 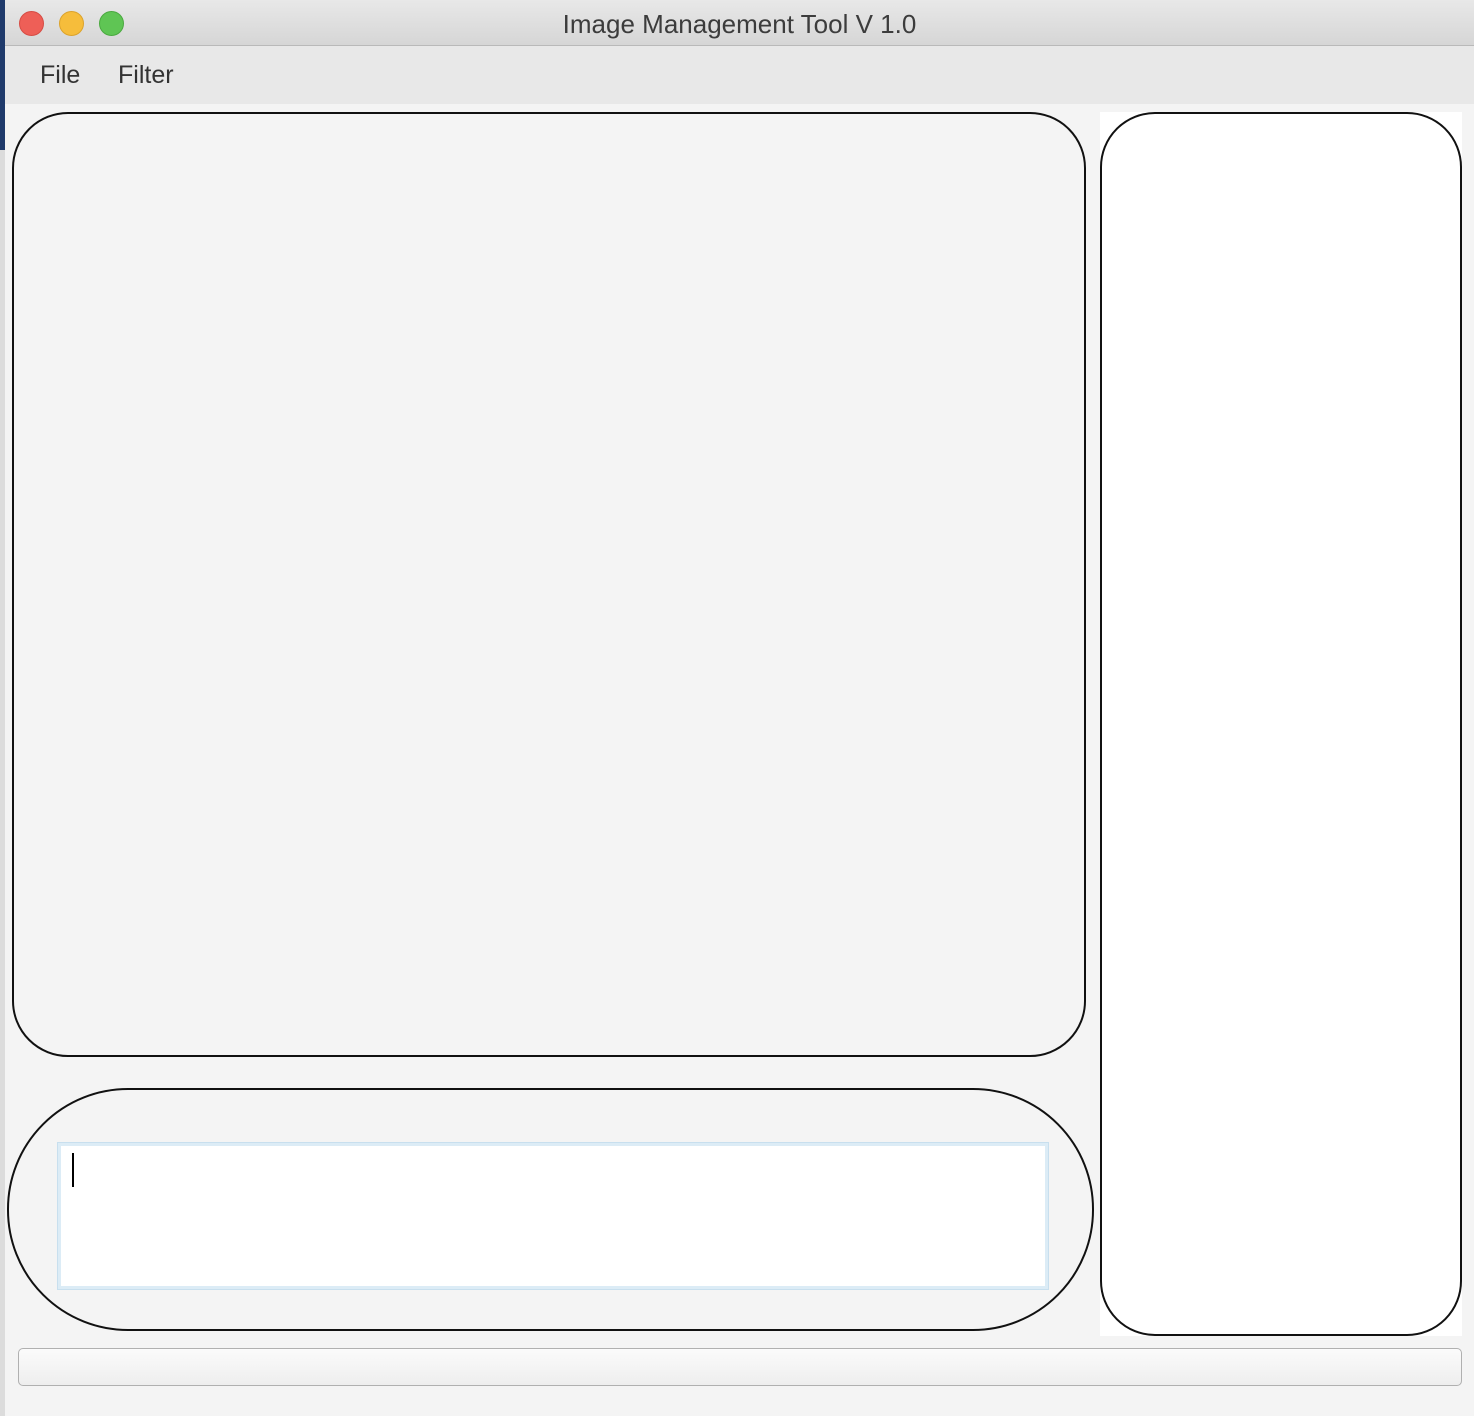 What do you see at coordinates (553, 1216) in the screenshot?
I see `text-input-area` at bounding box center [553, 1216].